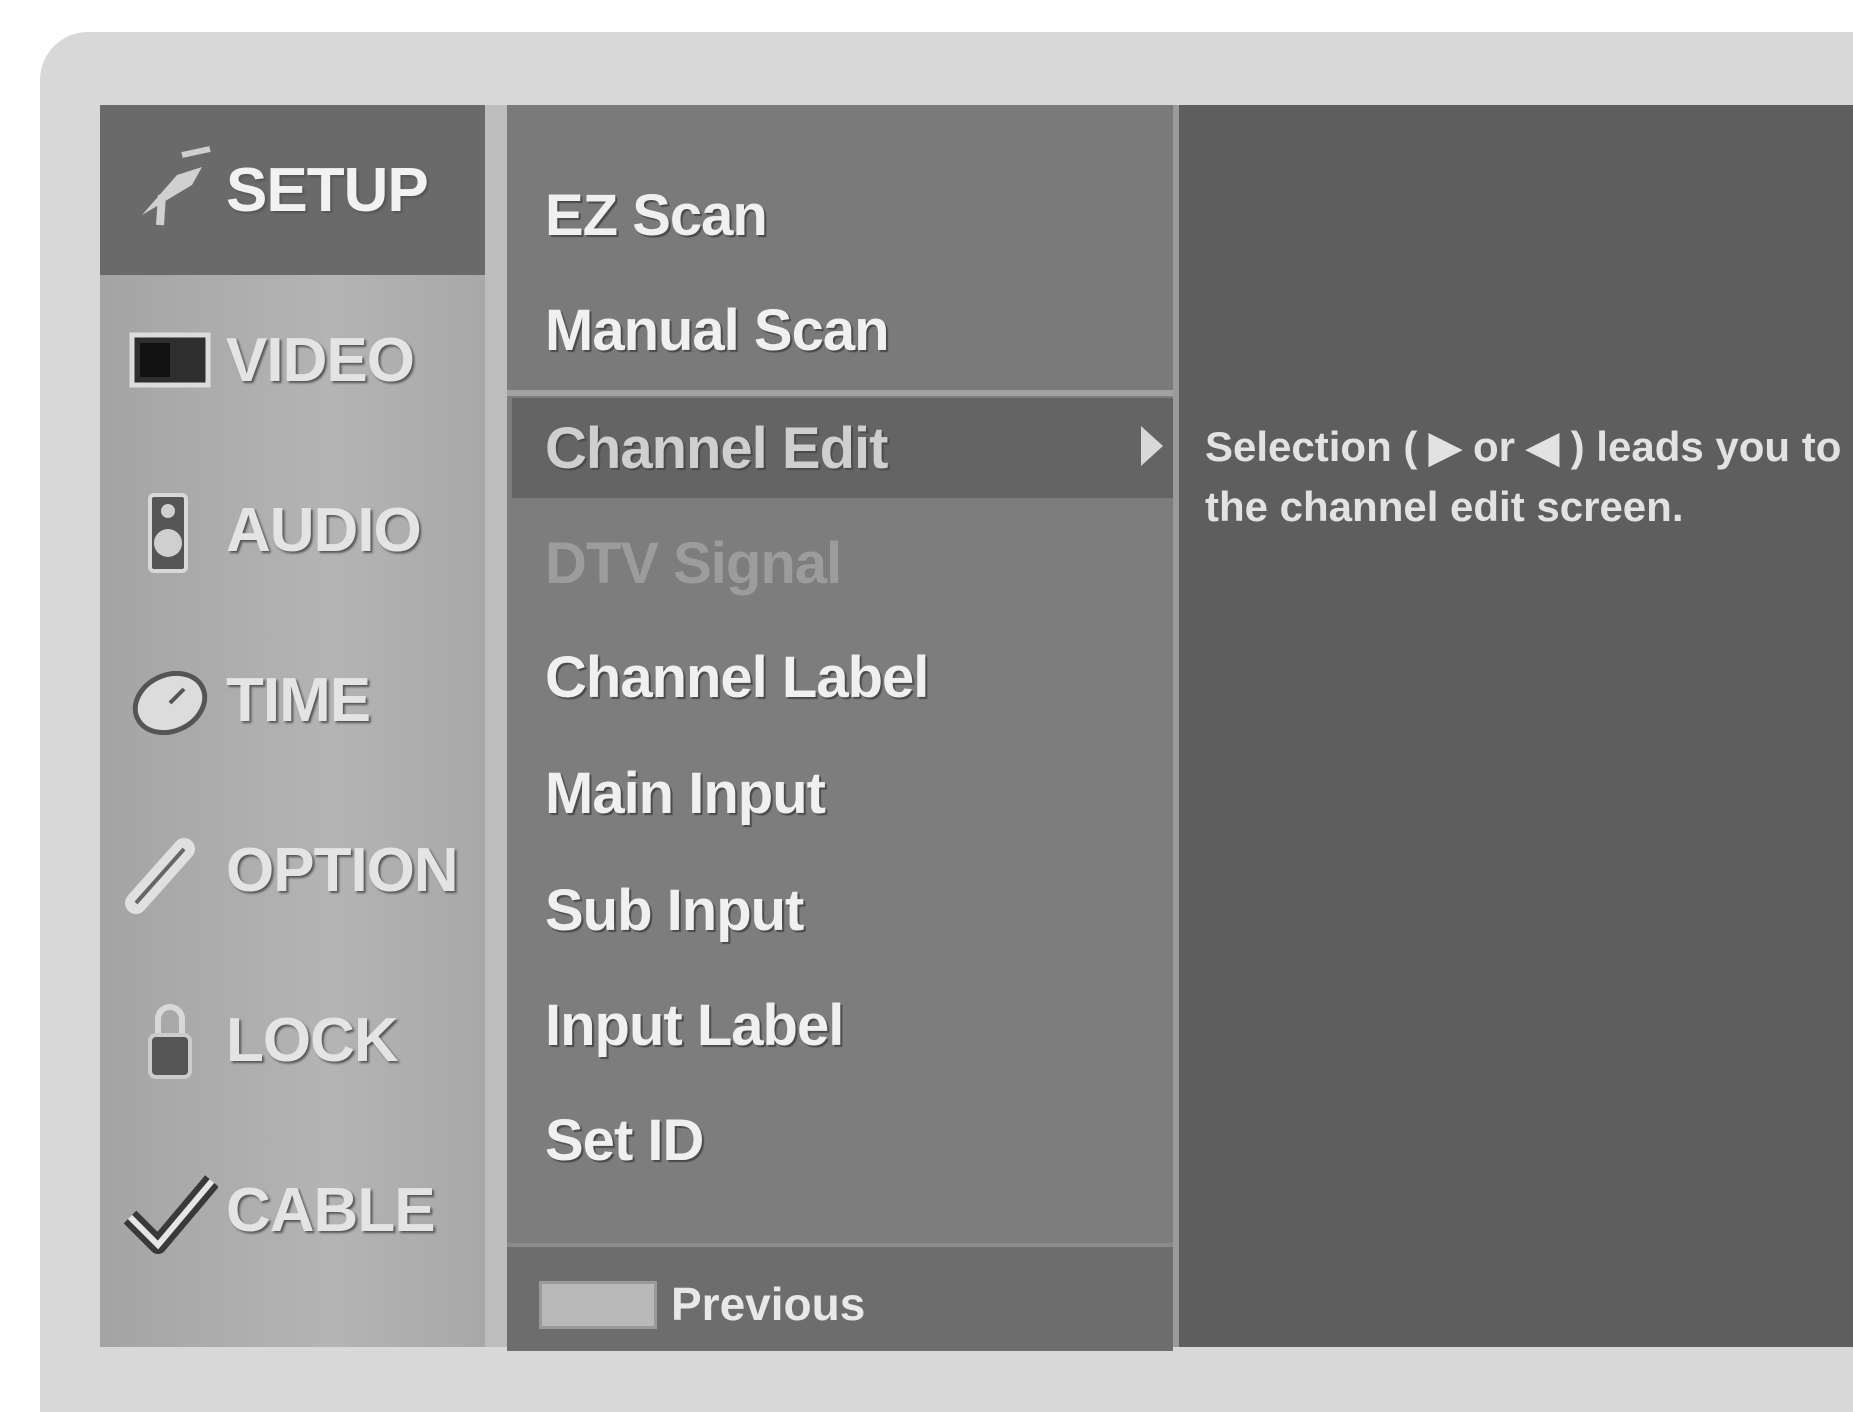  What do you see at coordinates (170, 190) in the screenshot?
I see `satellite-dish-icon` at bounding box center [170, 190].